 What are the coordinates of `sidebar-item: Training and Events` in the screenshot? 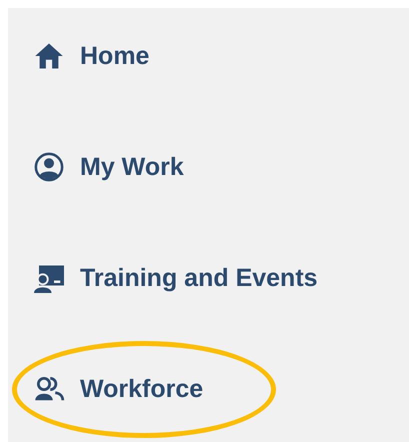 It's located at (199, 278).